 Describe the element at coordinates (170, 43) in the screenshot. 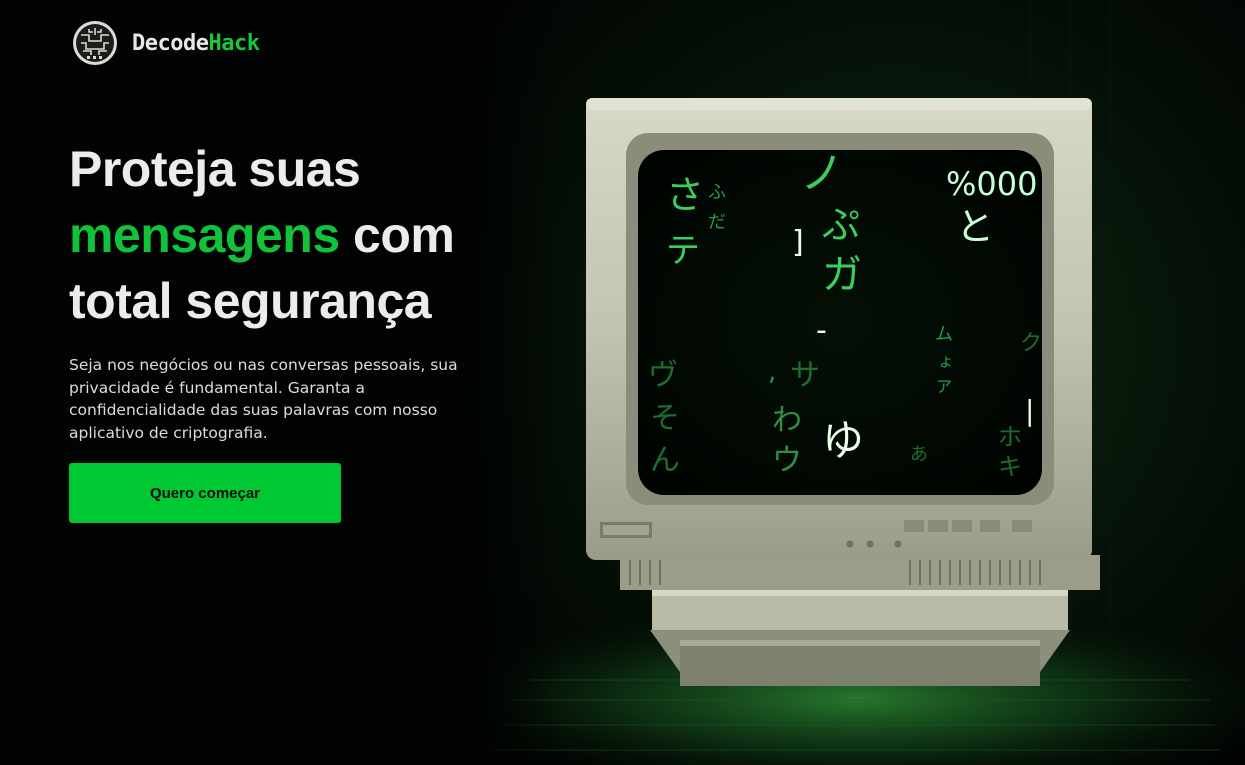

I see `brand-name-part1: Decode` at that location.